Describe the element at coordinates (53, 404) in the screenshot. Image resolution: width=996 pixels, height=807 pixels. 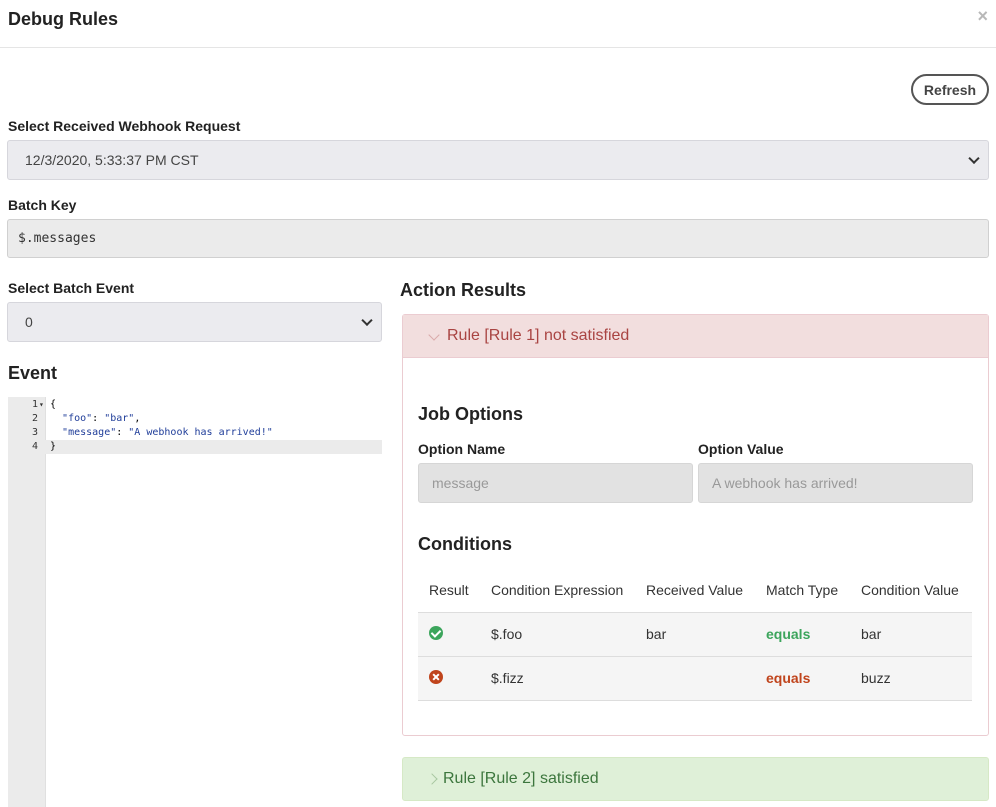
I see `code-text: {` at that location.